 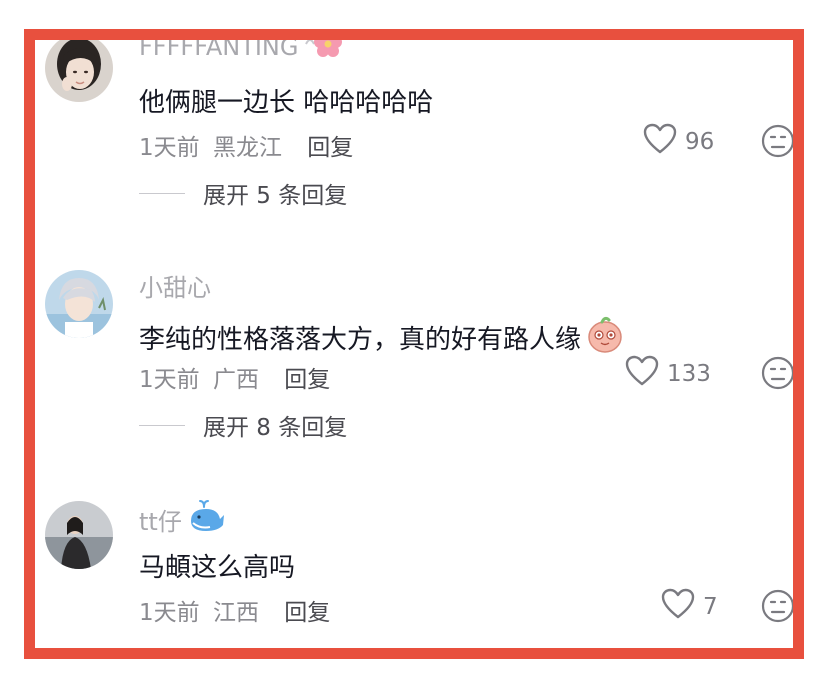 What do you see at coordinates (243, 650) in the screenshot?
I see `expand-replies-button: 展开 2 条回复` at bounding box center [243, 650].